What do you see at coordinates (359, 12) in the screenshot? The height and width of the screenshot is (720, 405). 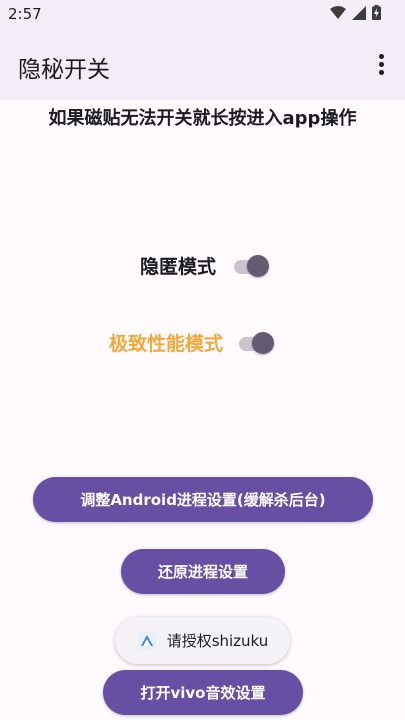 I see `signal-icon` at bounding box center [359, 12].